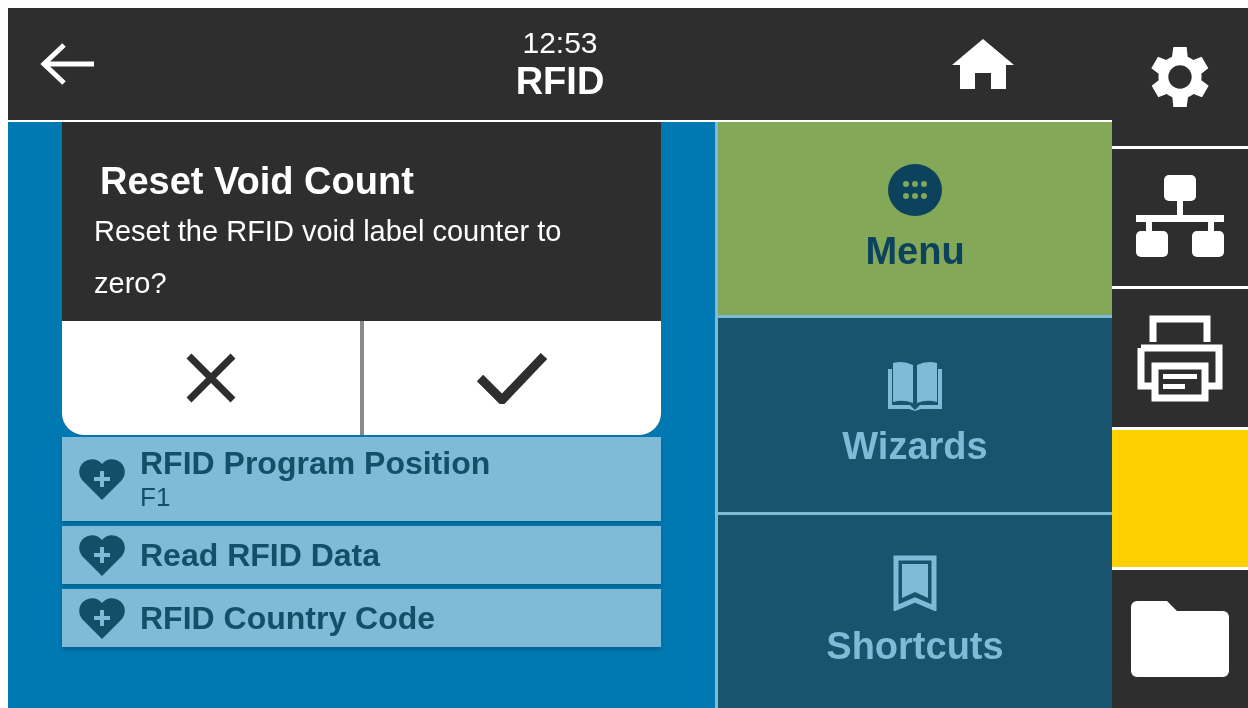 The image size is (1248, 708). What do you see at coordinates (560, 43) in the screenshot?
I see `clock-time: 12:53` at bounding box center [560, 43].